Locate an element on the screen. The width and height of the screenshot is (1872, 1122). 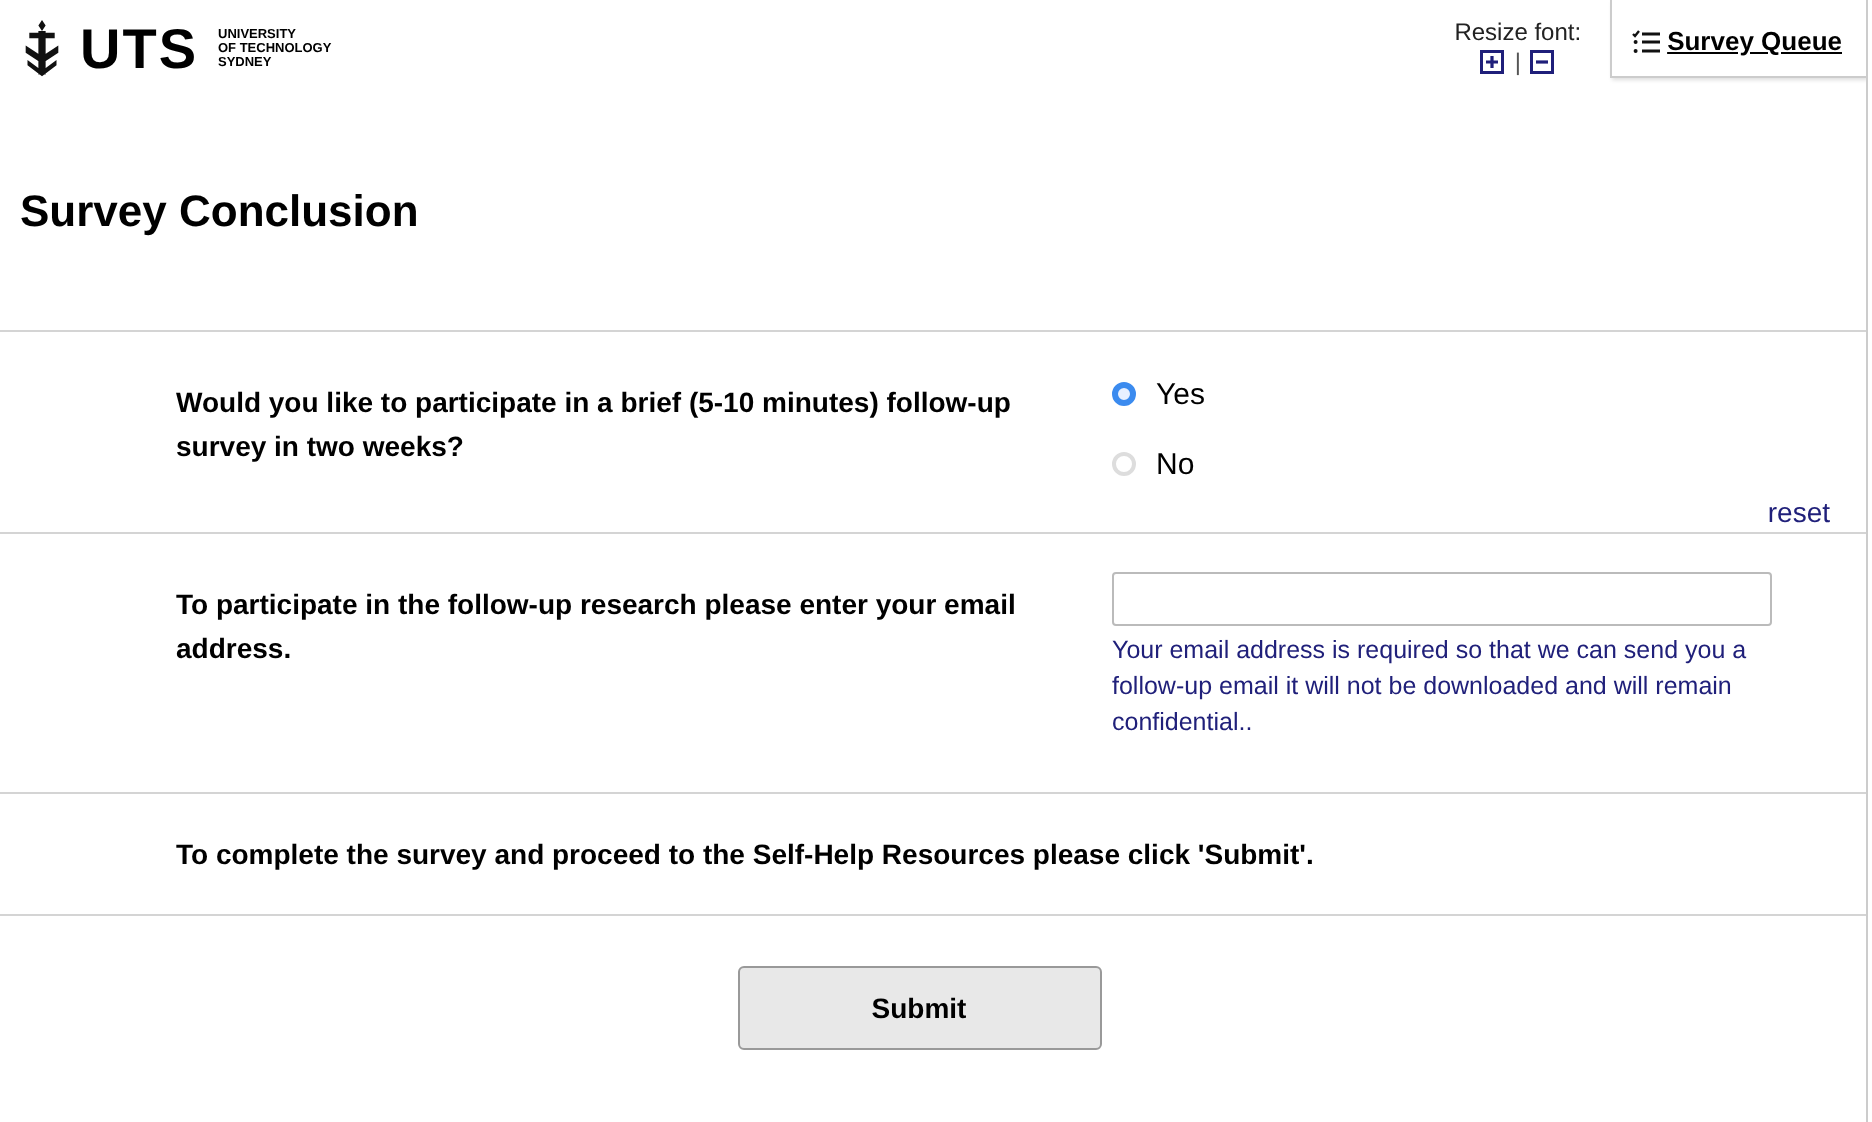
emblem-icon is located at coordinates (42, 49).